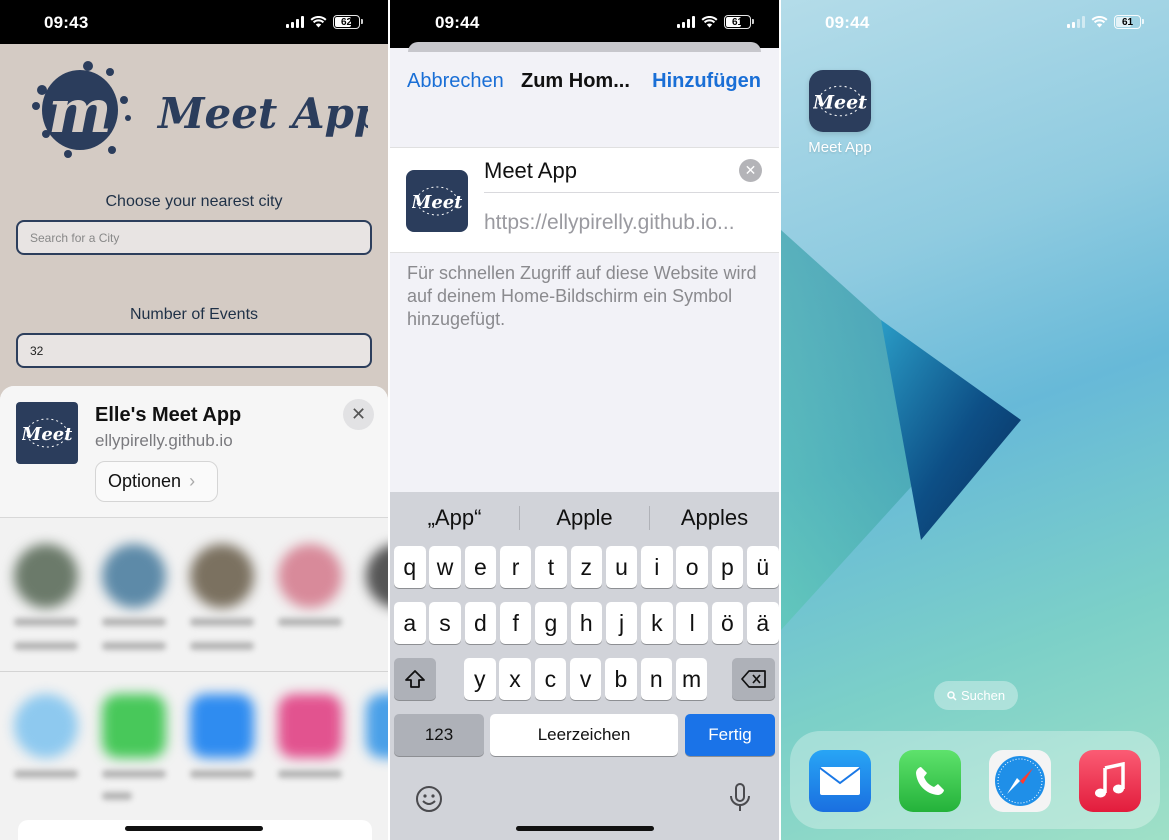 The image size is (1169, 840). What do you see at coordinates (515, 567) in the screenshot?
I see `key-r: r` at bounding box center [515, 567].